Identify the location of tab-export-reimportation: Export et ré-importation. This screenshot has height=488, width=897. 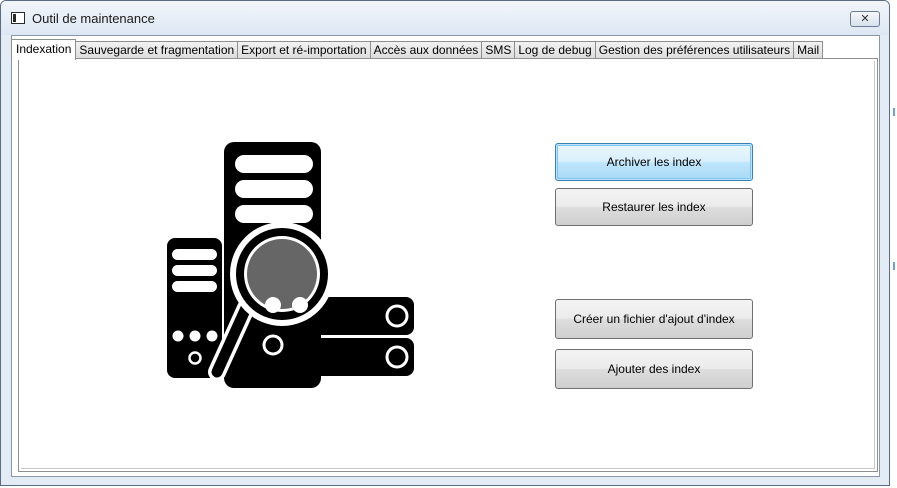
(304, 50).